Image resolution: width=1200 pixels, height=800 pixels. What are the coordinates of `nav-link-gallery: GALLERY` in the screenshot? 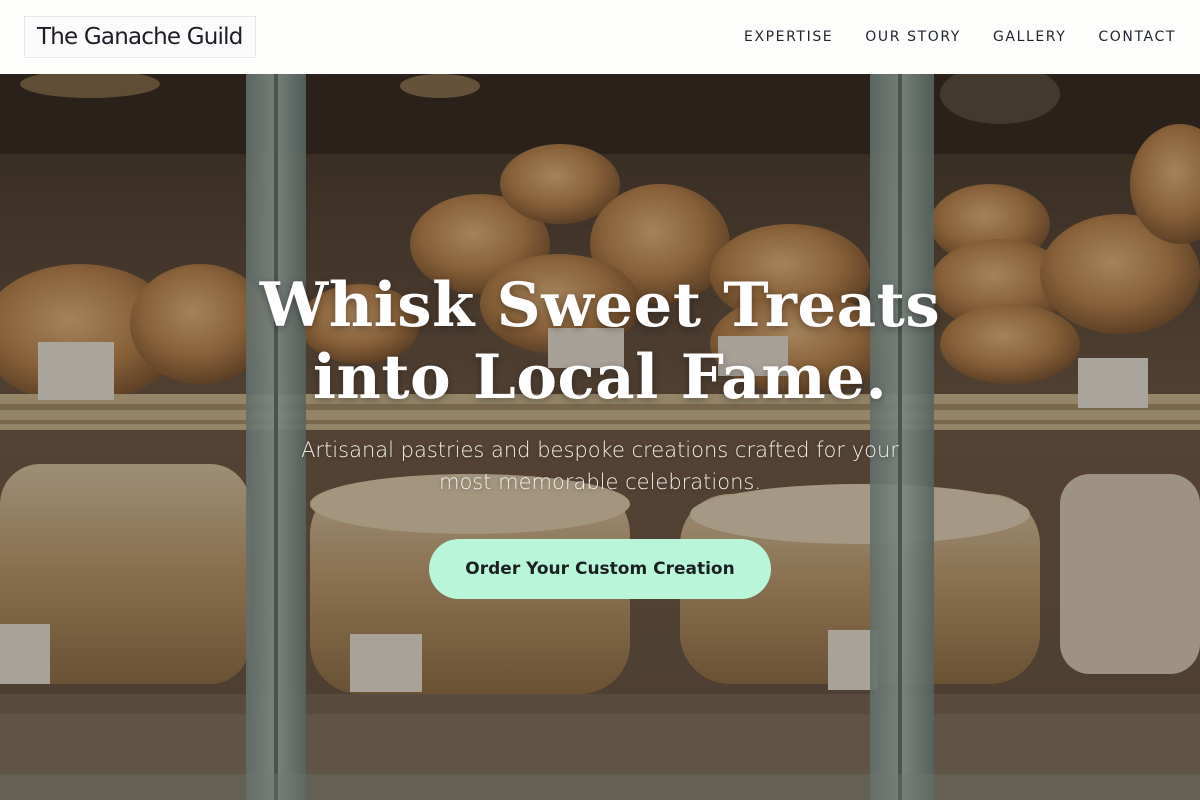 It's located at (1029, 37).